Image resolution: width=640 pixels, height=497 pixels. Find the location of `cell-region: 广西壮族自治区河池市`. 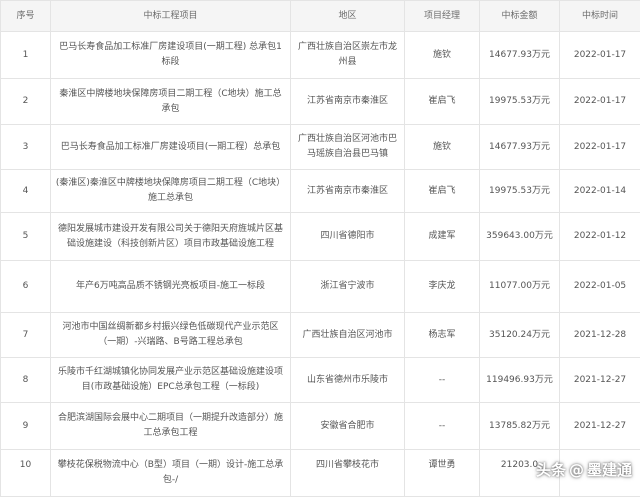

cell-region: 广西壮族自治区河池市 is located at coordinates (348, 335).